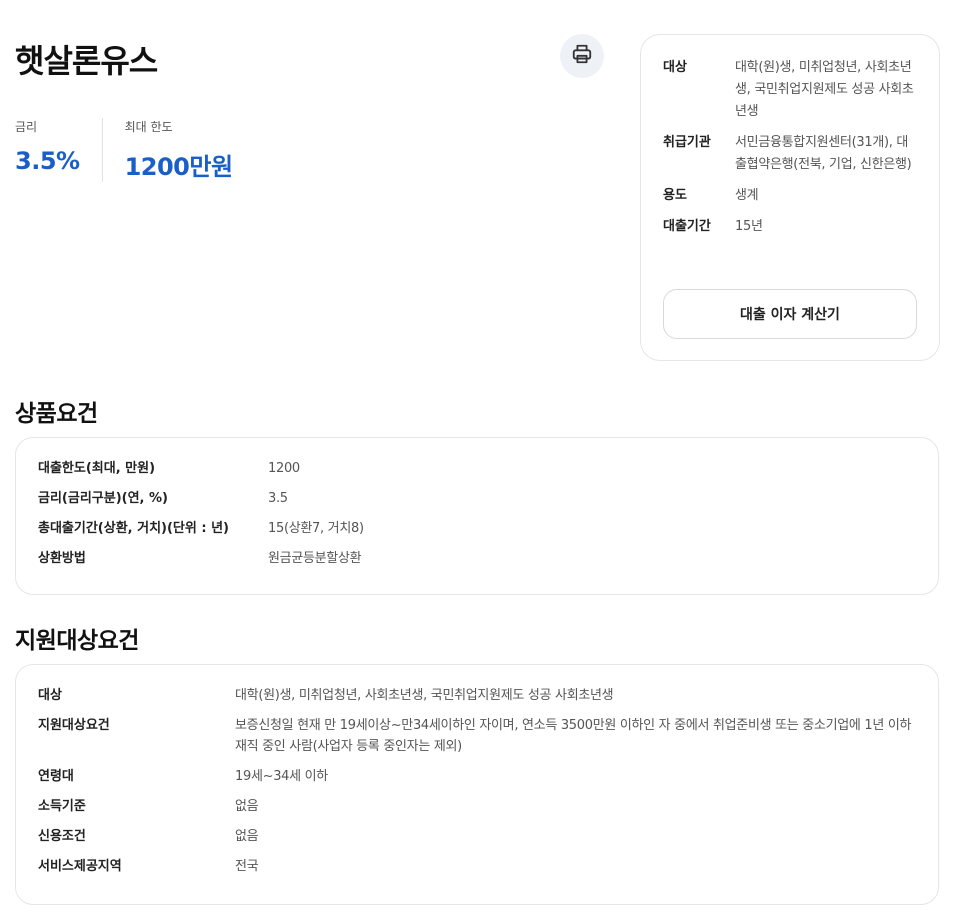 Image resolution: width=956 pixels, height=916 pixels. I want to click on eligibility-label: 신용조건, so click(62, 836).